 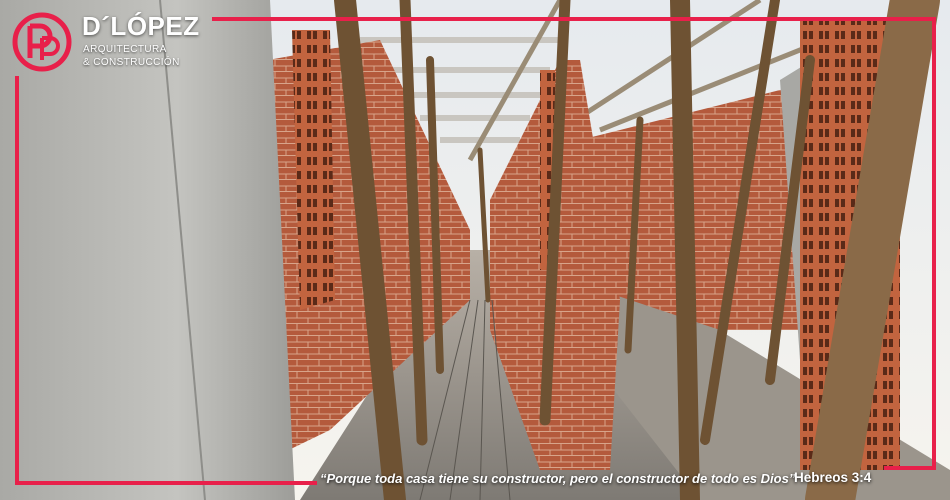 What do you see at coordinates (934, 242) in the screenshot?
I see `frame-right-line` at bounding box center [934, 242].